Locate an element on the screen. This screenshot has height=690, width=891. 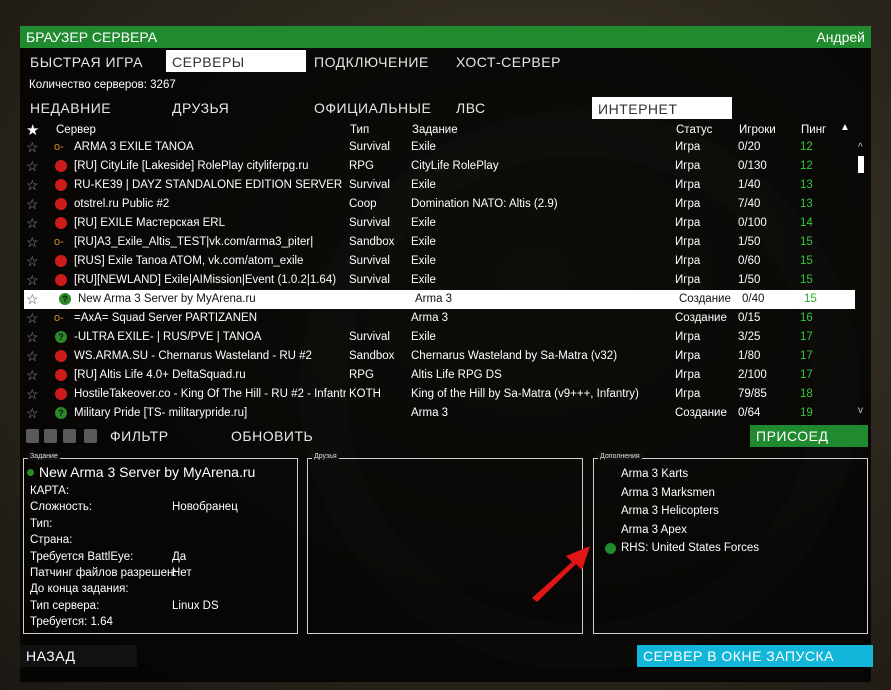
server-in-launcher-button: СЕРВЕР В ОКНЕ ЗАПУСКА is located at coordinates (755, 656).